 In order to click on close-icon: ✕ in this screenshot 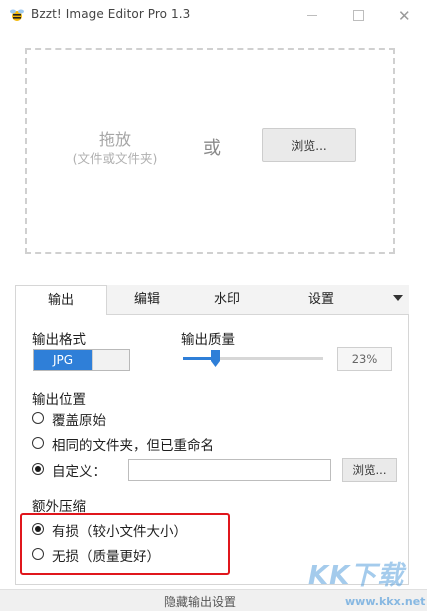, I will do `click(404, 16)`.